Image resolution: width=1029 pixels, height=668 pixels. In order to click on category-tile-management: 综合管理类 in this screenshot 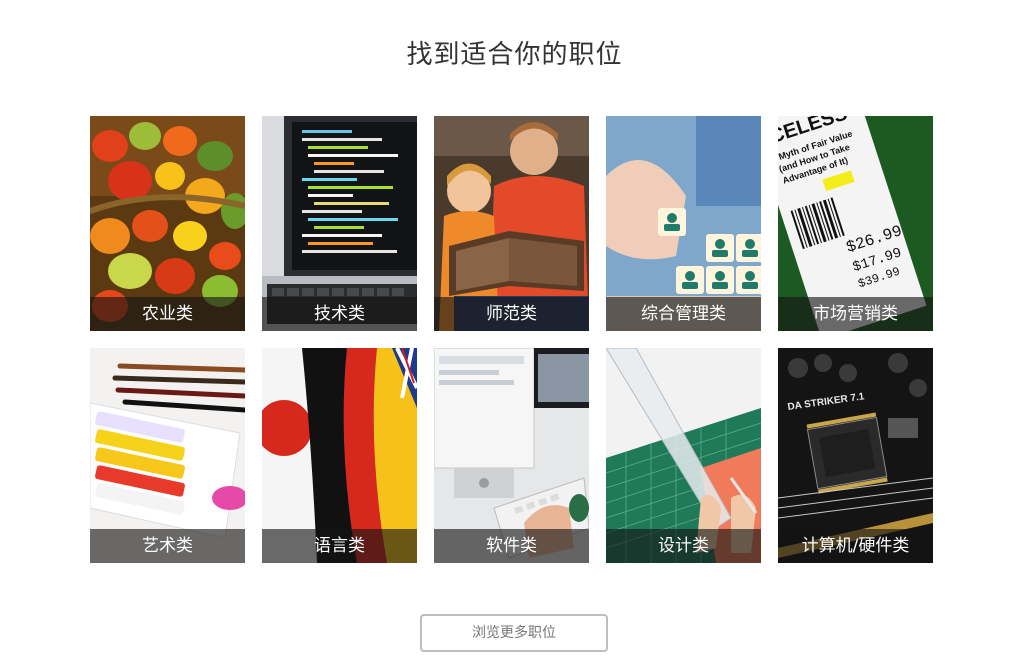, I will do `click(683, 223)`.